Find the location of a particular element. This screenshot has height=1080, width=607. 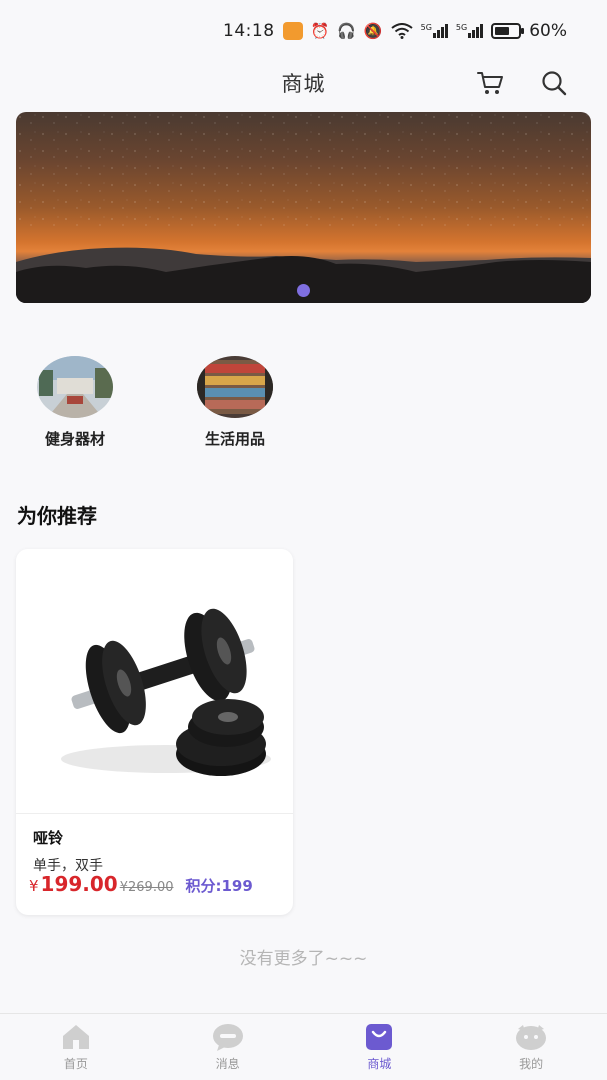

product-image is located at coordinates (154, 681).